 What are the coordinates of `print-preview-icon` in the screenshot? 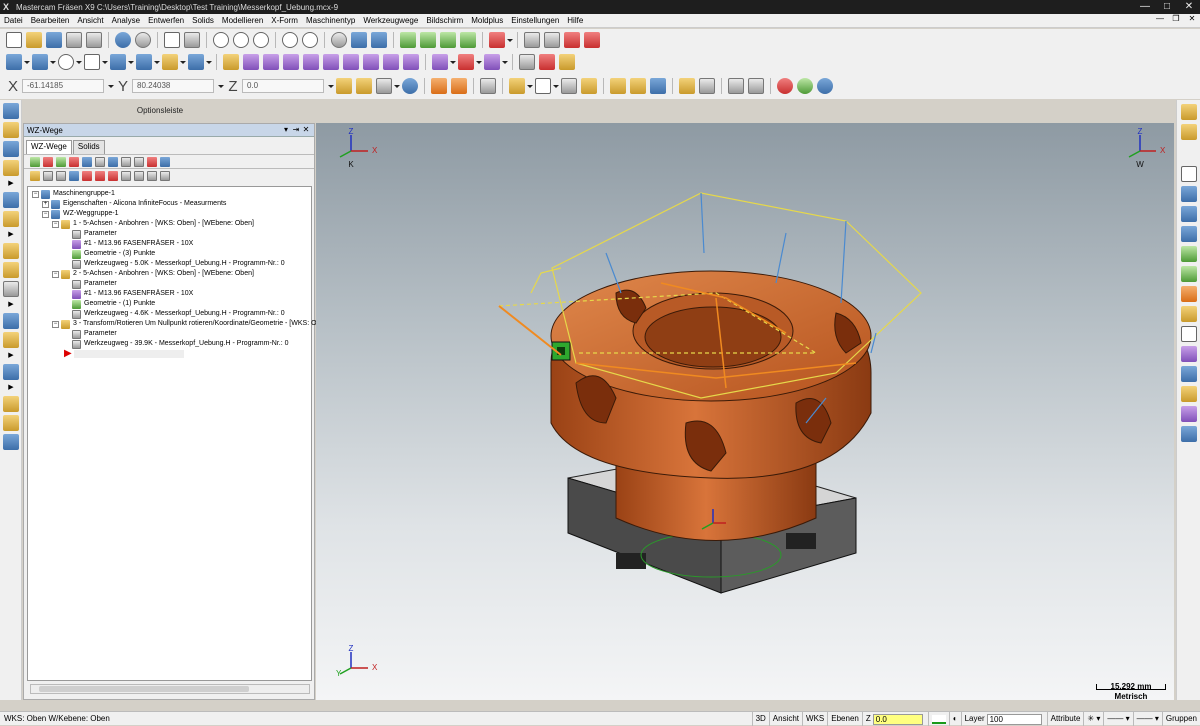 It's located at (94, 40).